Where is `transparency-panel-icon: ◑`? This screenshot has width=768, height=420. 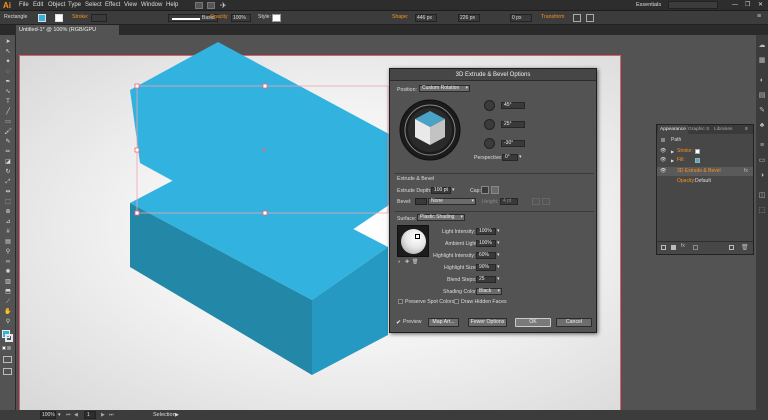 transparency-panel-icon: ◑ is located at coordinates (762, 176).